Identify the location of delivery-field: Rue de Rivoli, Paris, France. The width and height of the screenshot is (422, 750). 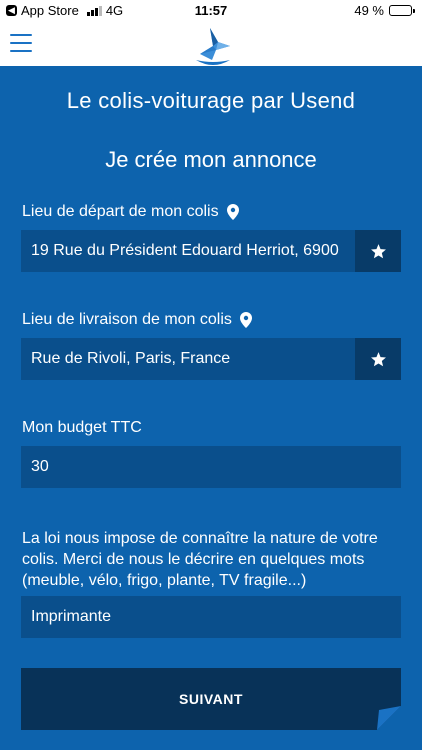
(211, 359).